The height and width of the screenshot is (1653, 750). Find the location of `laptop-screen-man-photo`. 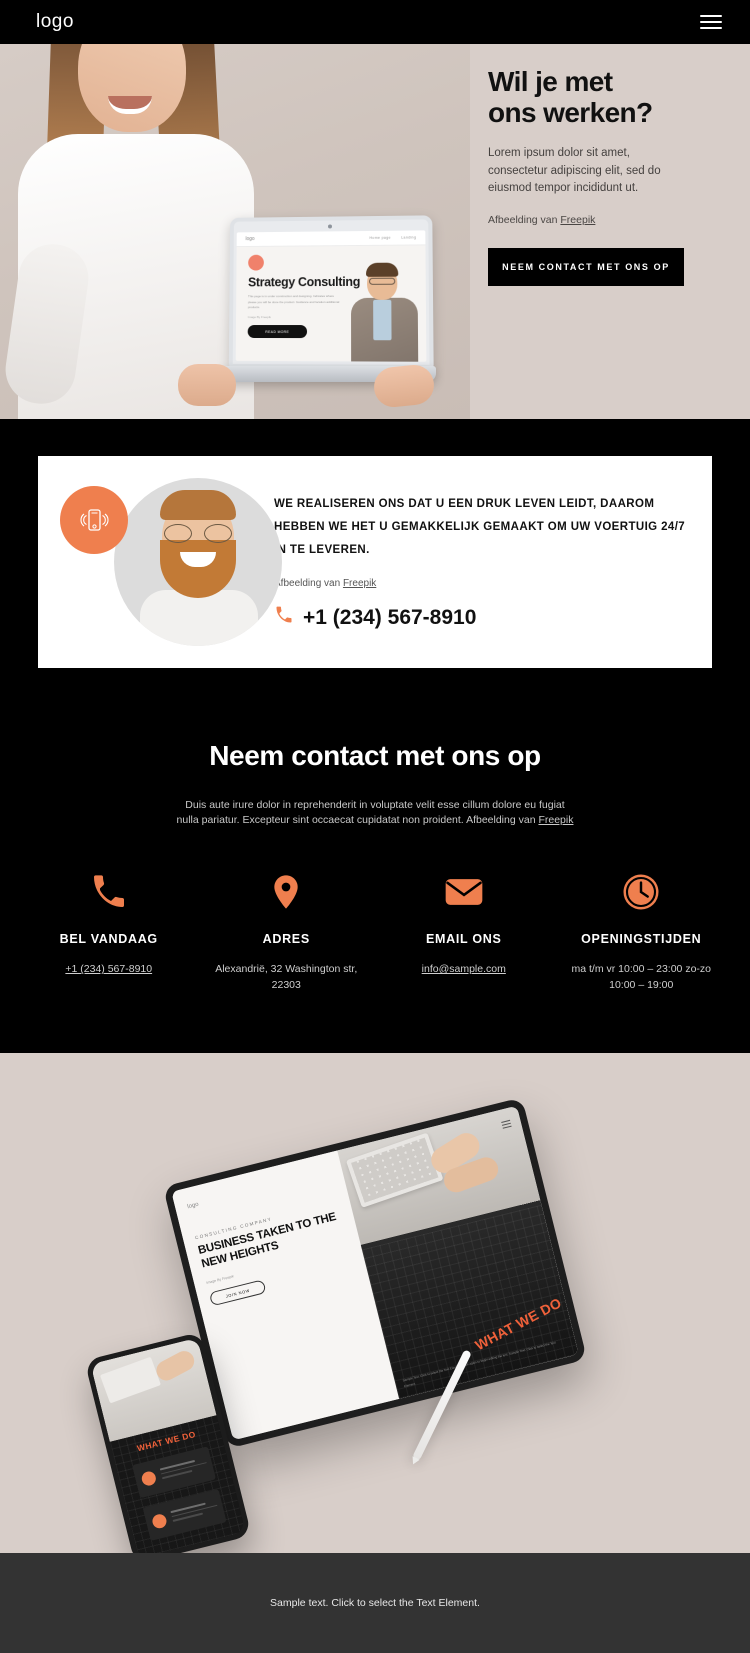

laptop-screen-man-photo is located at coordinates (384, 309).